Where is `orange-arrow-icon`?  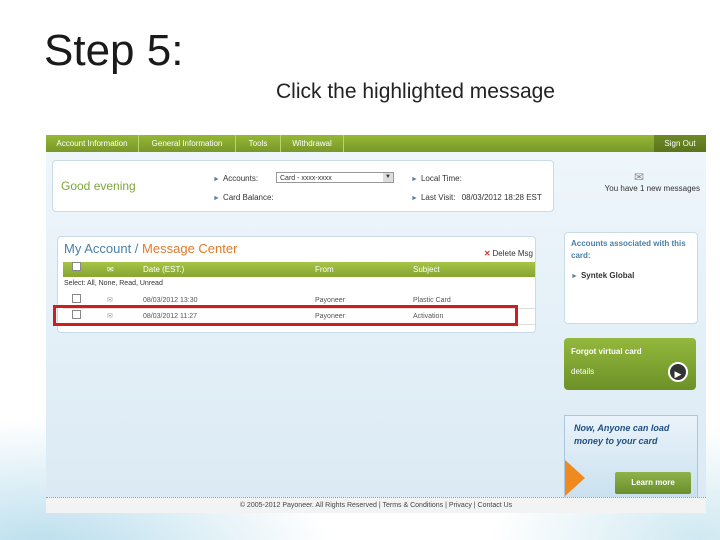
orange-arrow-icon is located at coordinates (575, 478).